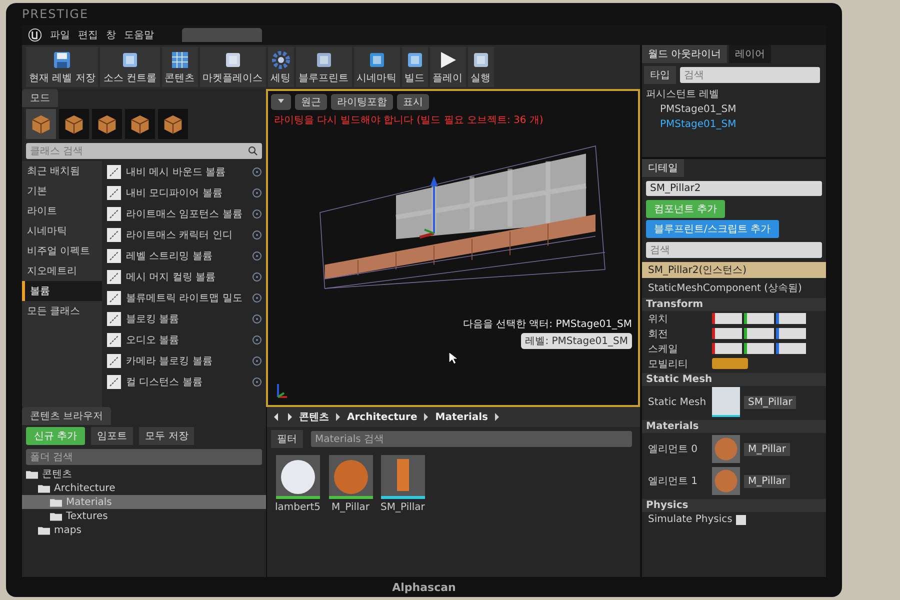  What do you see at coordinates (111, 35) in the screenshot?
I see `menu-item: 창` at bounding box center [111, 35].